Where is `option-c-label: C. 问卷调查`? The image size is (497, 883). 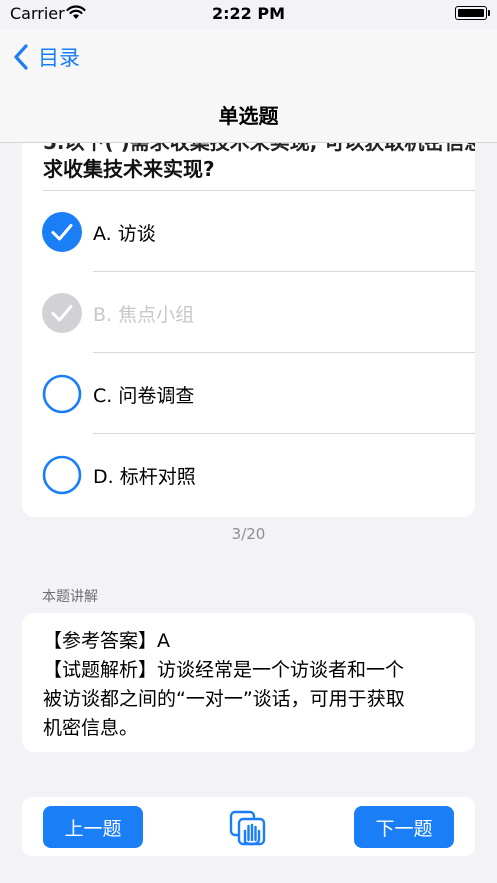
option-c-label: C. 问卷调查 is located at coordinates (144, 396).